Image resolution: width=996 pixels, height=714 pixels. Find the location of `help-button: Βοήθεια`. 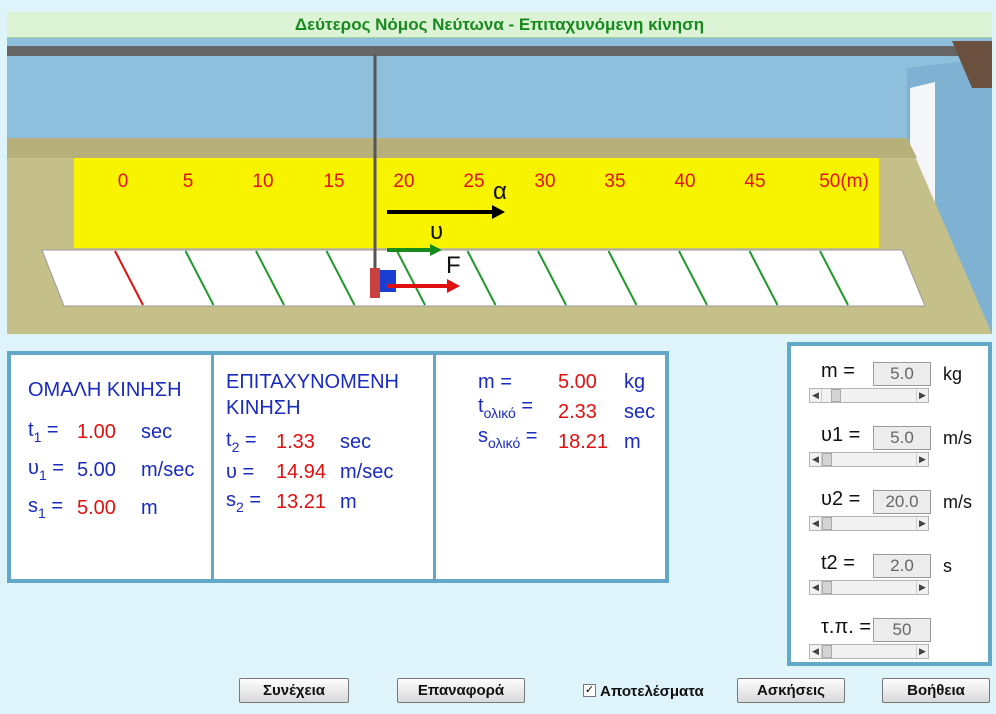

help-button: Βοήθεια is located at coordinates (936, 690).